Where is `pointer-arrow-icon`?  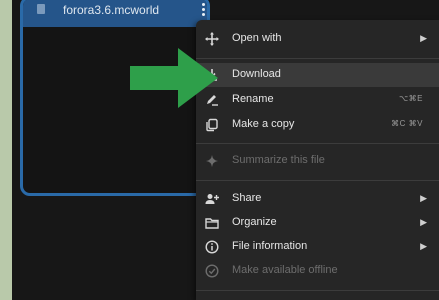
pointer-arrow-icon is located at coordinates (174, 78).